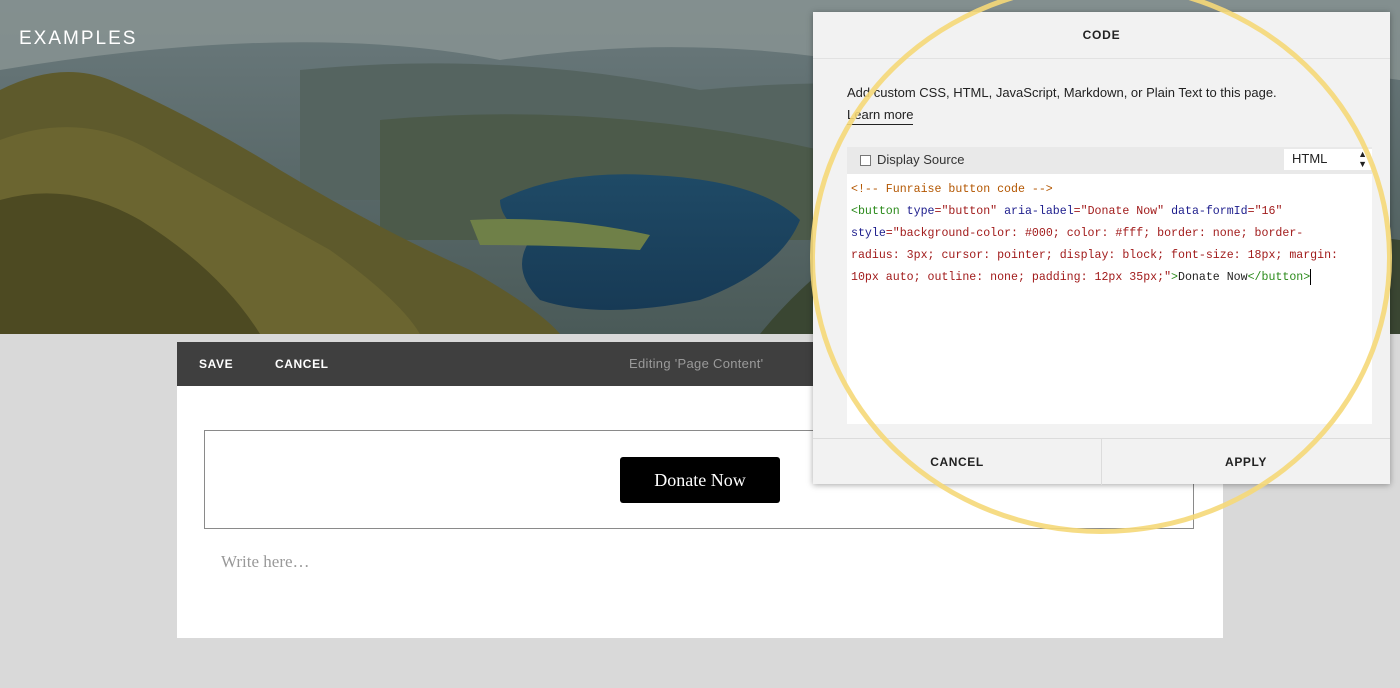  Describe the element at coordinates (1311, 276) in the screenshot. I see `text-caret` at that location.